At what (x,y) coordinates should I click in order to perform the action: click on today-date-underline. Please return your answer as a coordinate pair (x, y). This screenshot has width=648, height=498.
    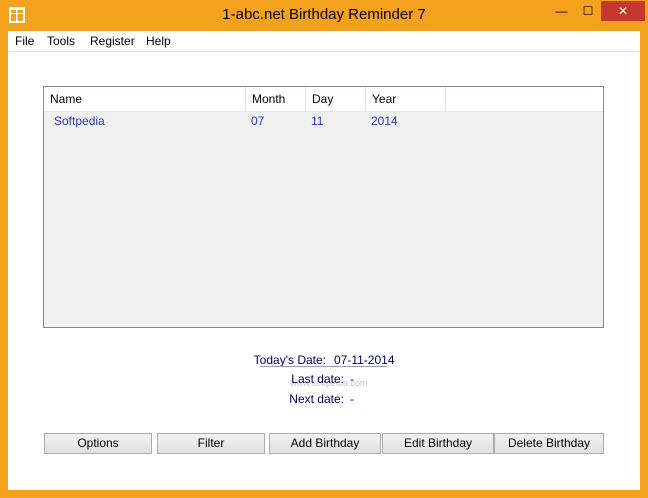
    Looking at the image, I should click on (323, 366).